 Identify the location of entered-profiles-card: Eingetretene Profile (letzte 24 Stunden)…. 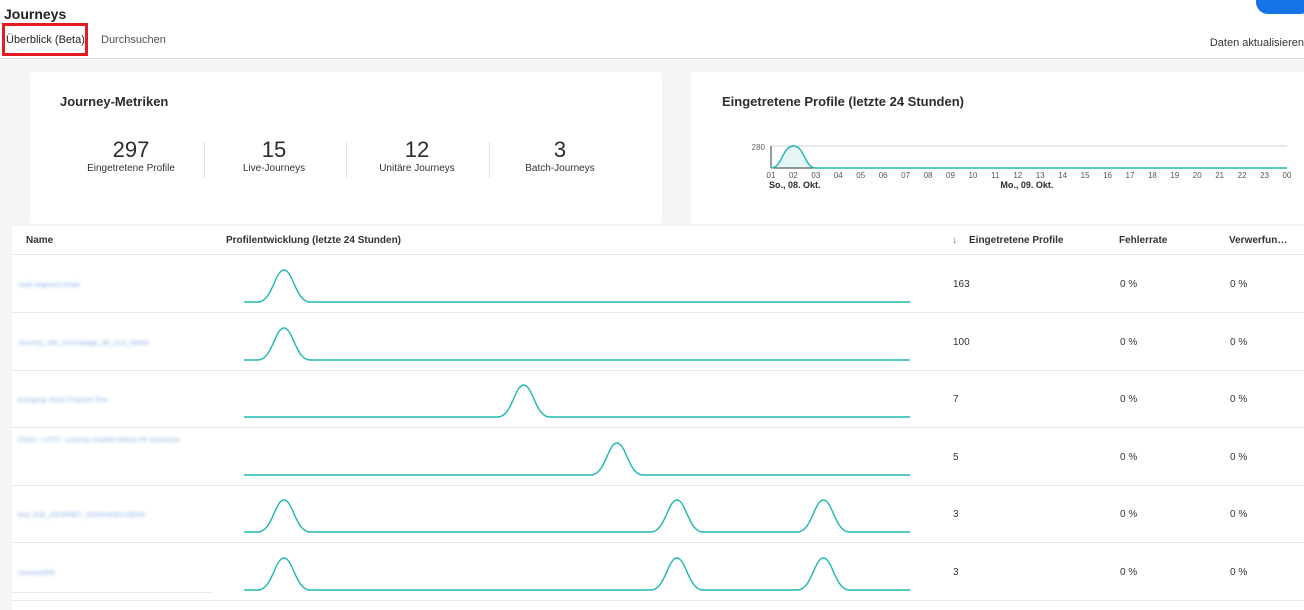
(997, 148).